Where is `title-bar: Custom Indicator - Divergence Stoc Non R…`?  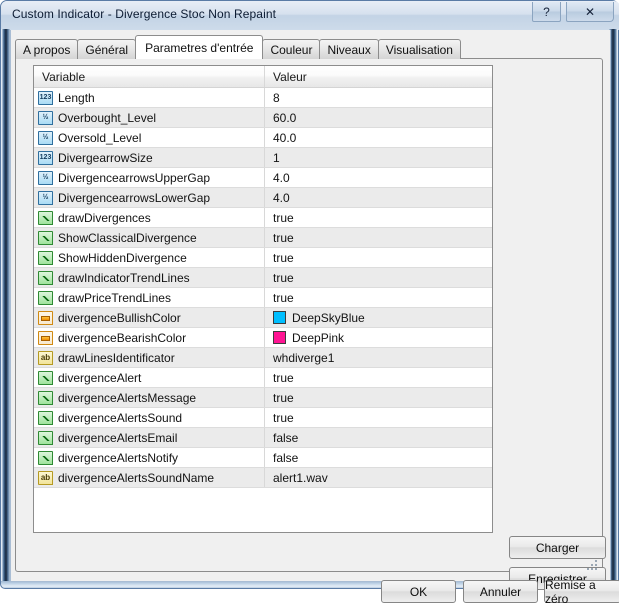
title-bar: Custom Indicator - Divergence Stoc Non R… is located at coordinates (310, 15).